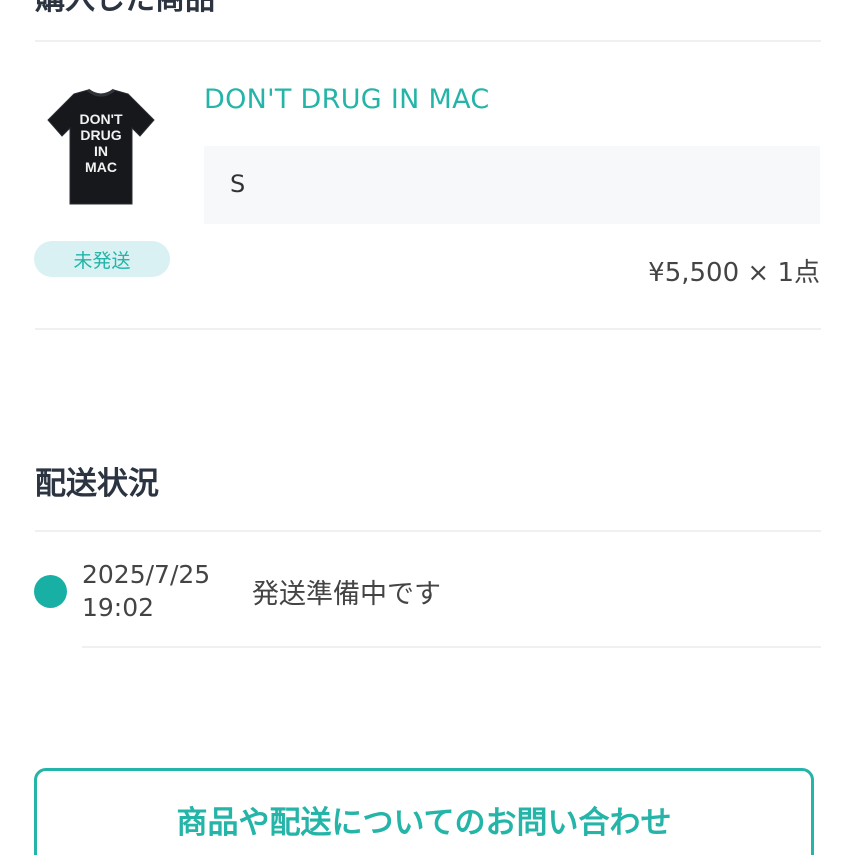  What do you see at coordinates (97, 484) in the screenshot?
I see `shipping-status-heading: 配送状況` at bounding box center [97, 484].